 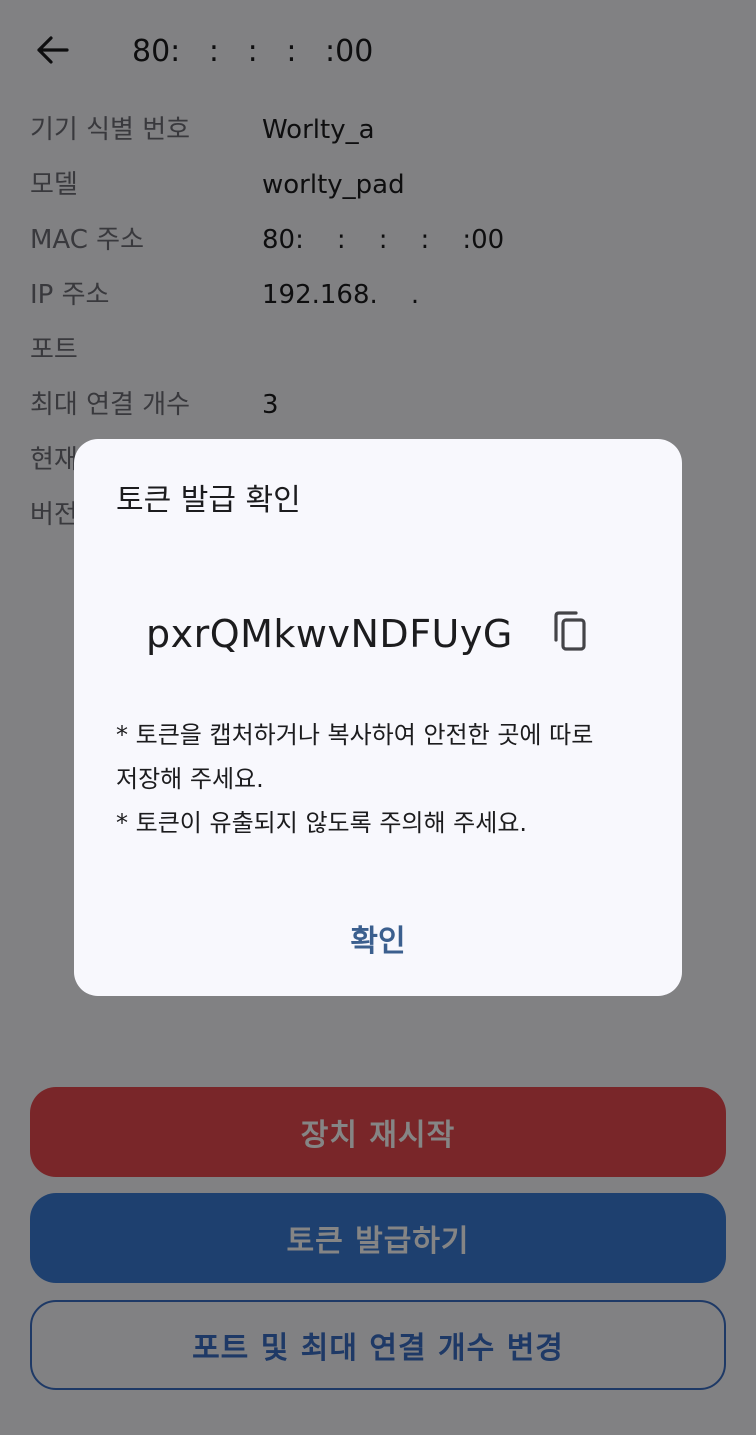 What do you see at coordinates (378, 938) in the screenshot?
I see `confirm-button: 확인` at bounding box center [378, 938].